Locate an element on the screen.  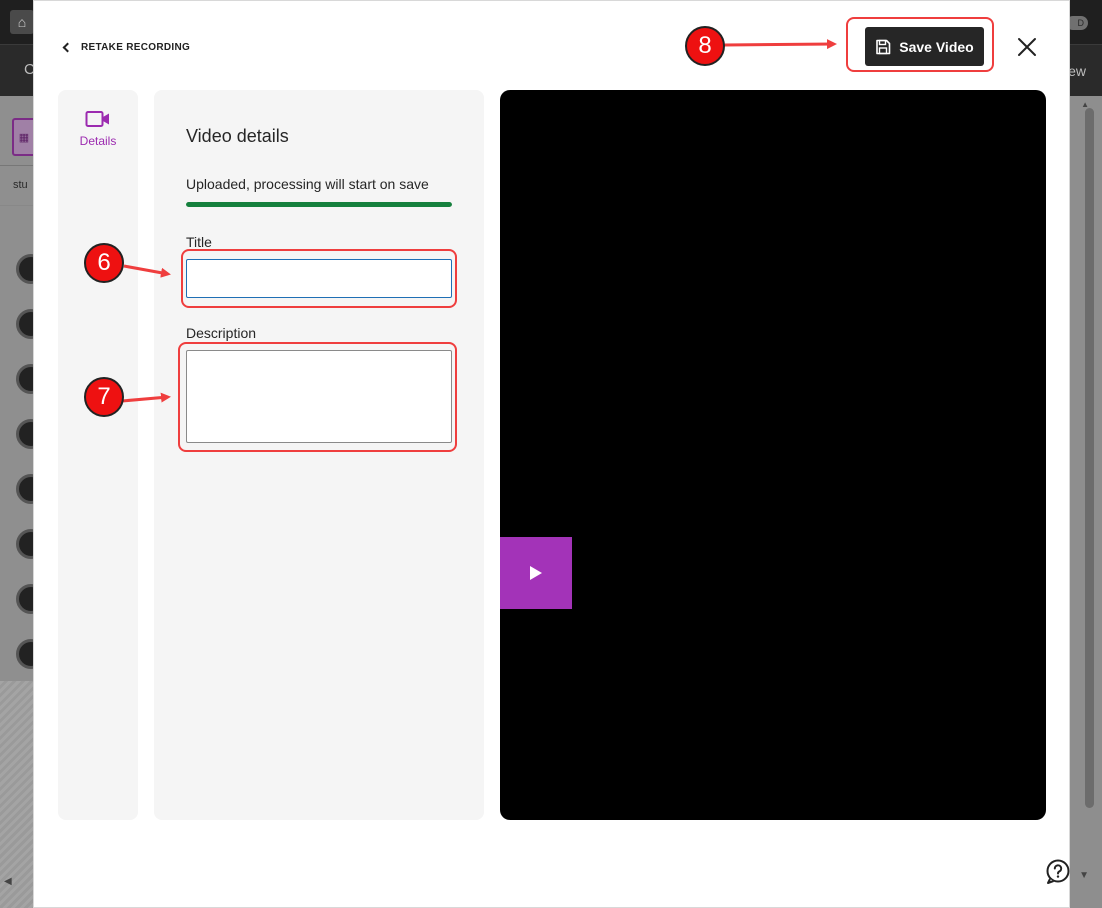
panel-title: Video details is located at coordinates (237, 136).